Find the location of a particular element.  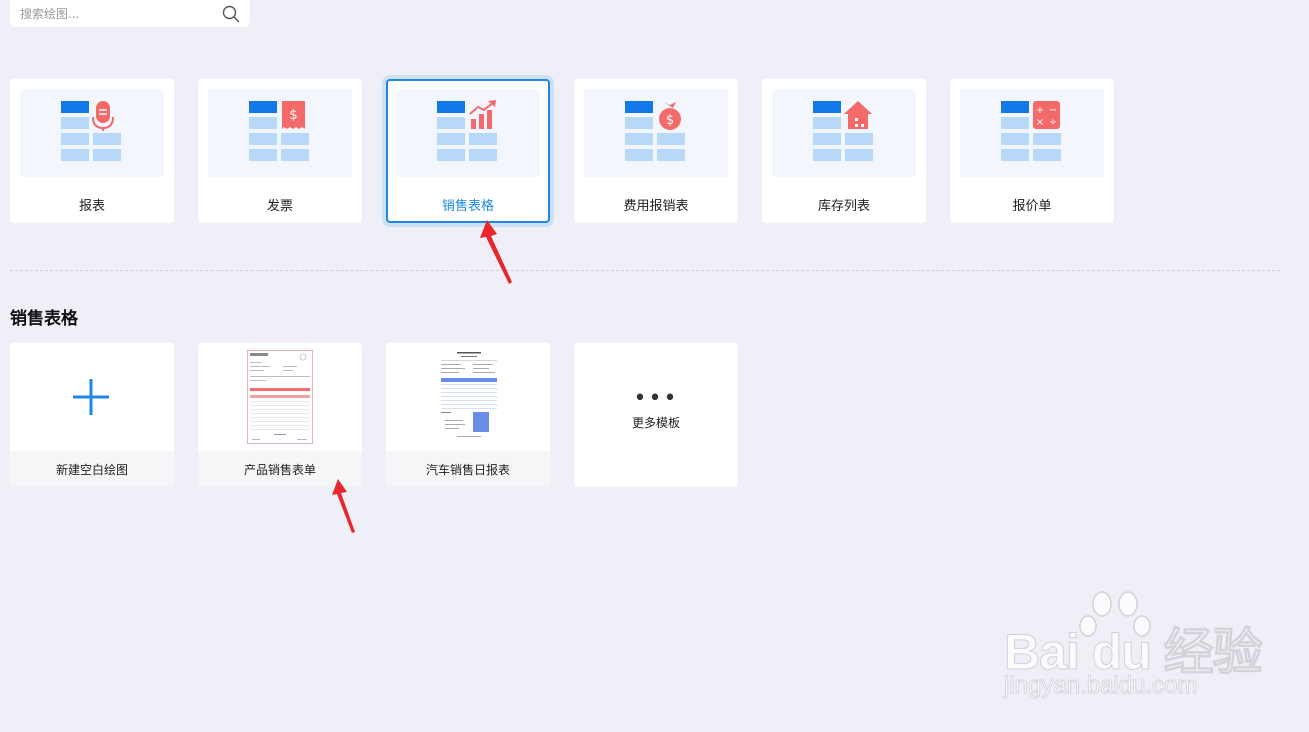

template-card-new-blank: 新建空白绘图 is located at coordinates (92, 415).